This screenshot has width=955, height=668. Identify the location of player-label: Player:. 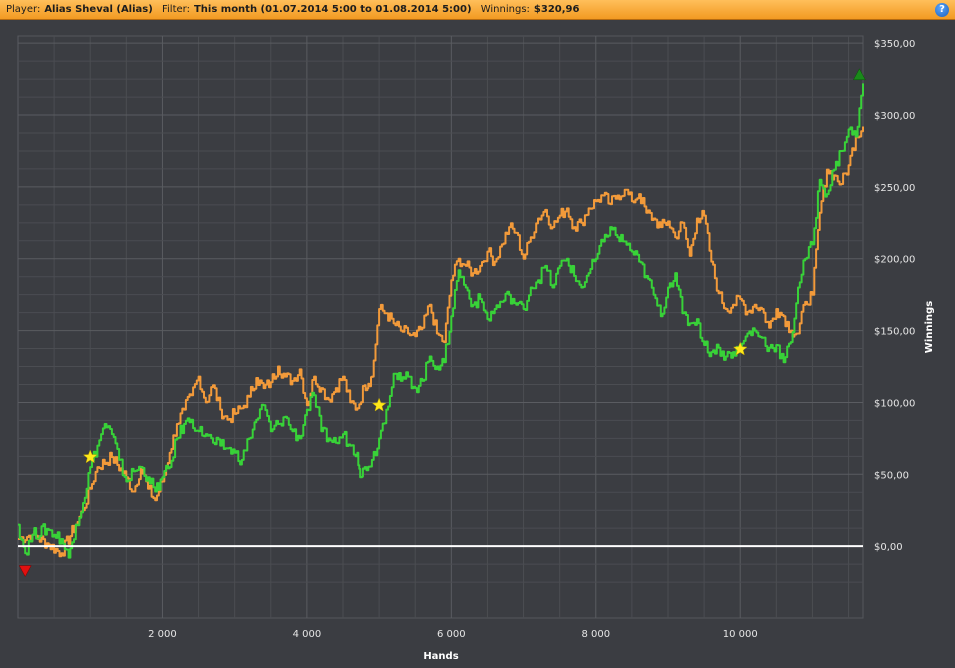
(23, 9).